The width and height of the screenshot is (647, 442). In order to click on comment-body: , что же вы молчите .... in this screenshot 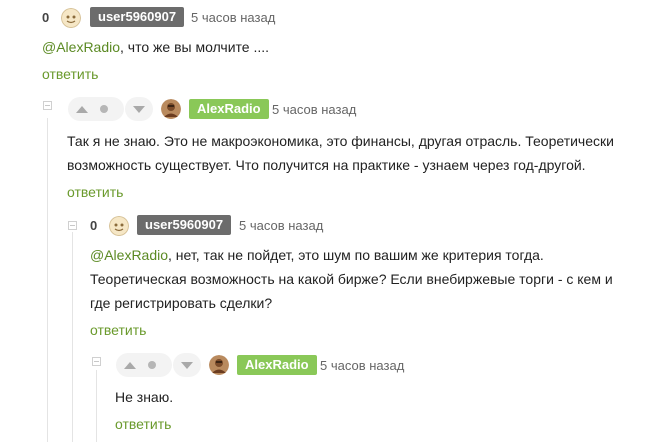, I will do `click(195, 47)`.